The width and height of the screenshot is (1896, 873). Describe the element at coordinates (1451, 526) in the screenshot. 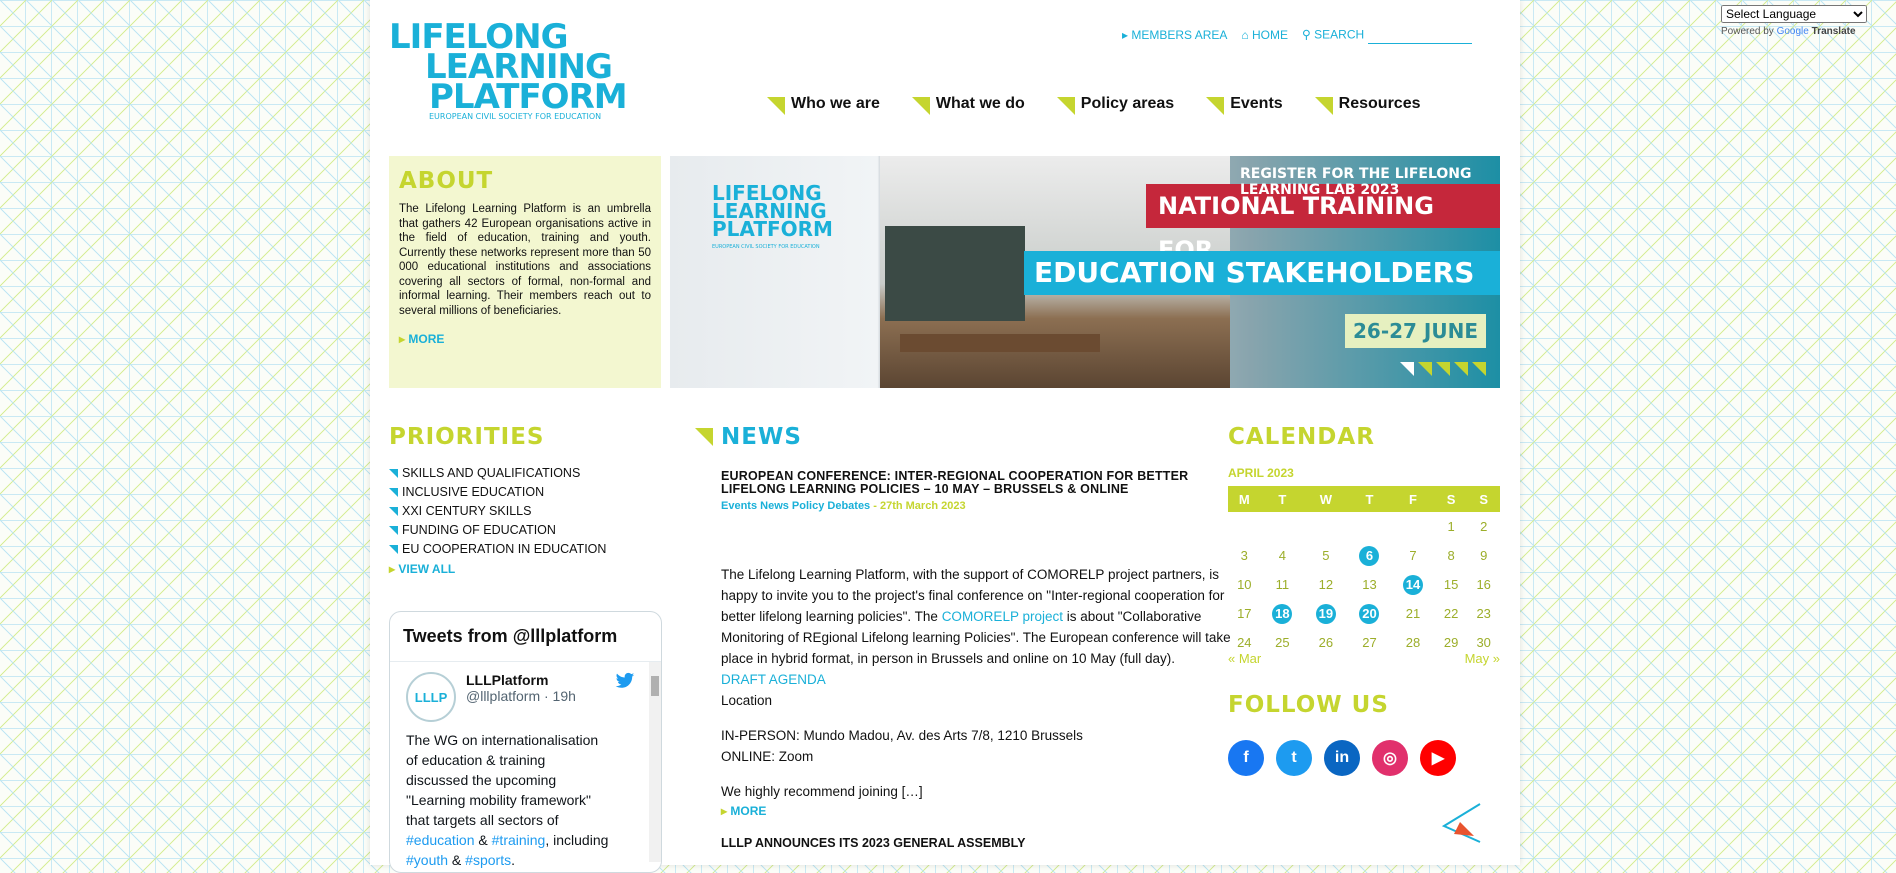

I see `calendar-day: 1` at that location.